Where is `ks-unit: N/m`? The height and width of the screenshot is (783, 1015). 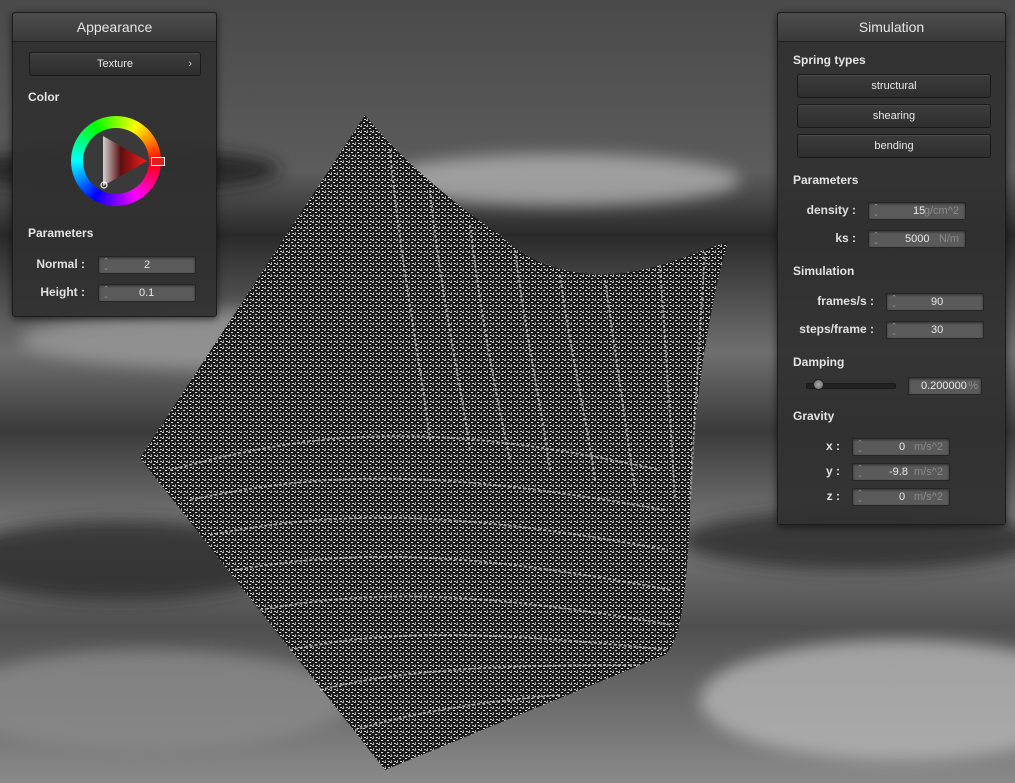 ks-unit: N/m is located at coordinates (948, 239).